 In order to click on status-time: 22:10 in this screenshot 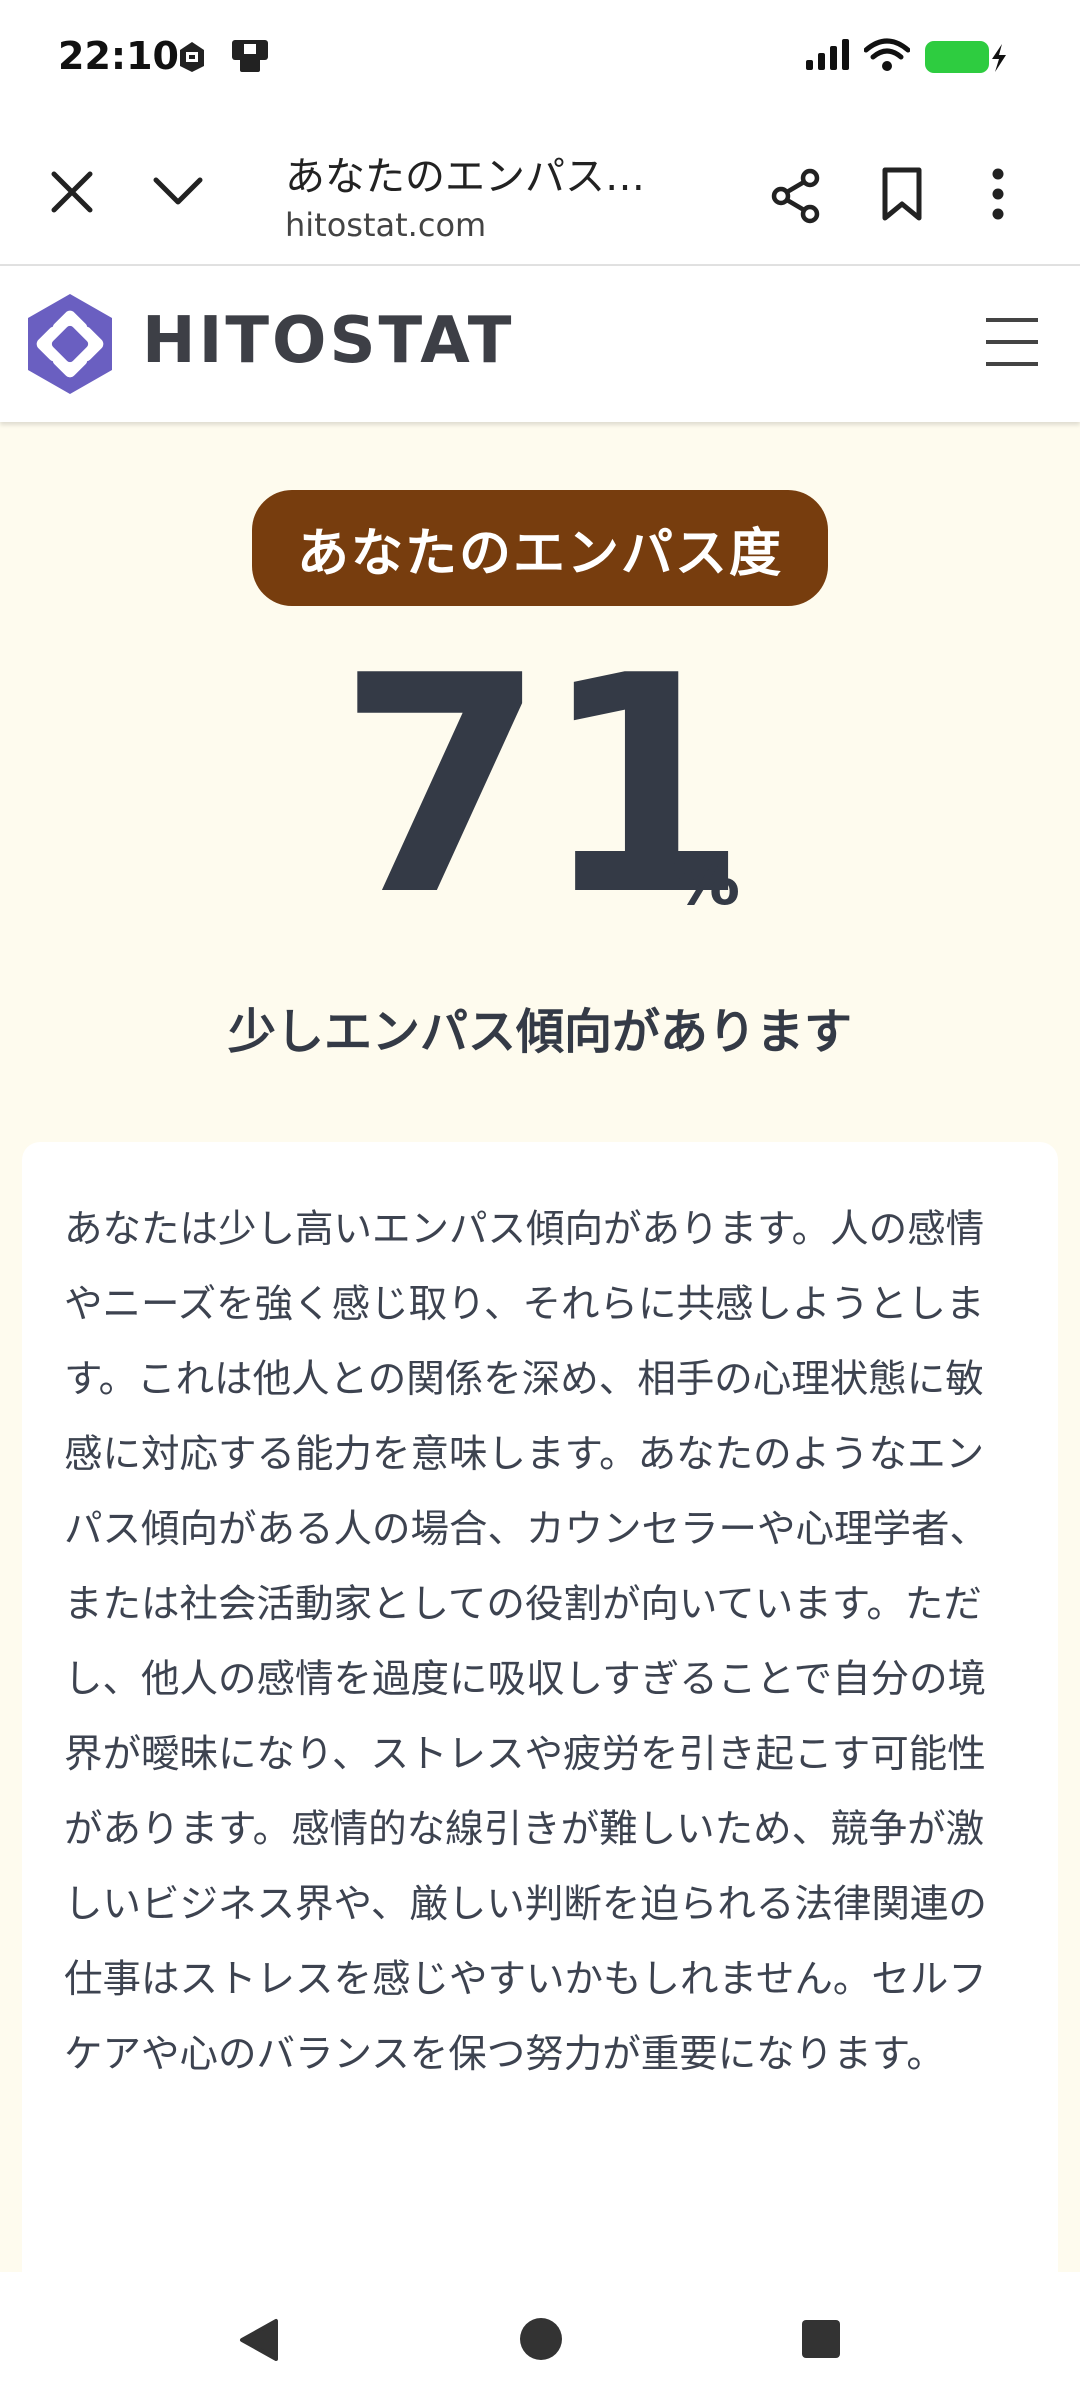, I will do `click(118, 56)`.